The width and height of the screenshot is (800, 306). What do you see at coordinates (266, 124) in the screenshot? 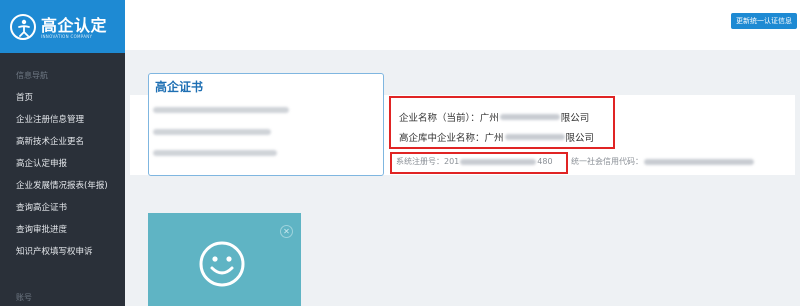
I see `certificate-card: 高企证书` at bounding box center [266, 124].